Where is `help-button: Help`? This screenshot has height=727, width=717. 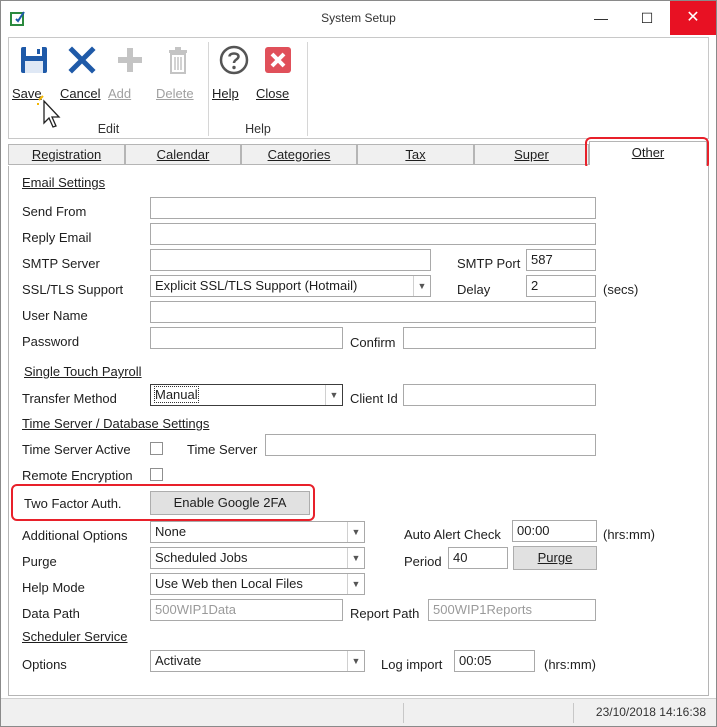
help-button: Help is located at coordinates (234, 74).